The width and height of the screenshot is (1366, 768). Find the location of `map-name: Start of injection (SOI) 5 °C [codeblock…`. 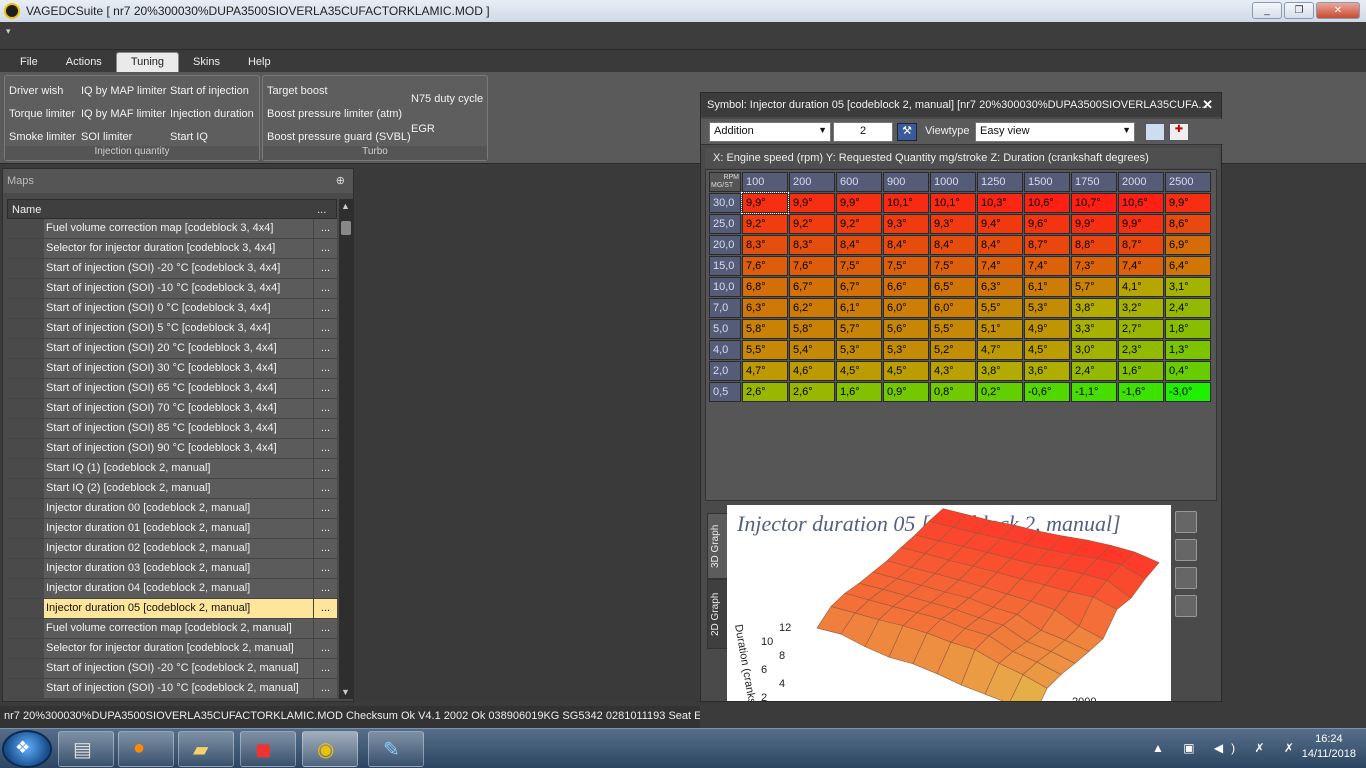

map-name: Start of injection (SOI) 5 °C [codeblock… is located at coordinates (179, 328).